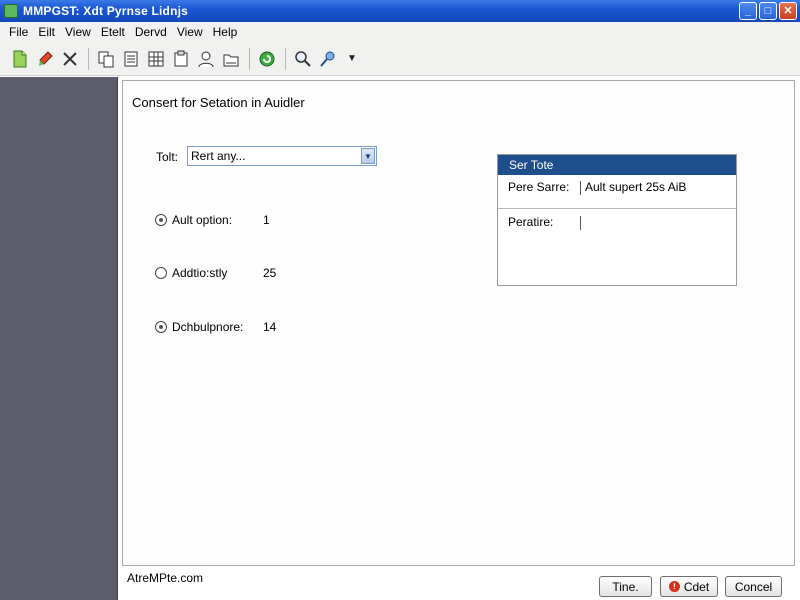 This screenshot has width=800, height=600. I want to click on option-value: 14, so click(270, 327).